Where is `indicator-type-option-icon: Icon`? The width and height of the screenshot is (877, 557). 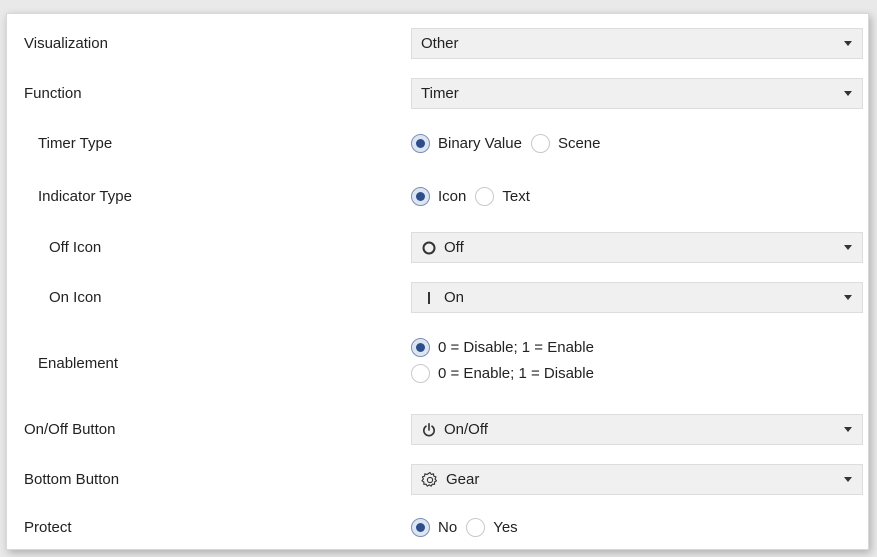 indicator-type-option-icon: Icon is located at coordinates (438, 196).